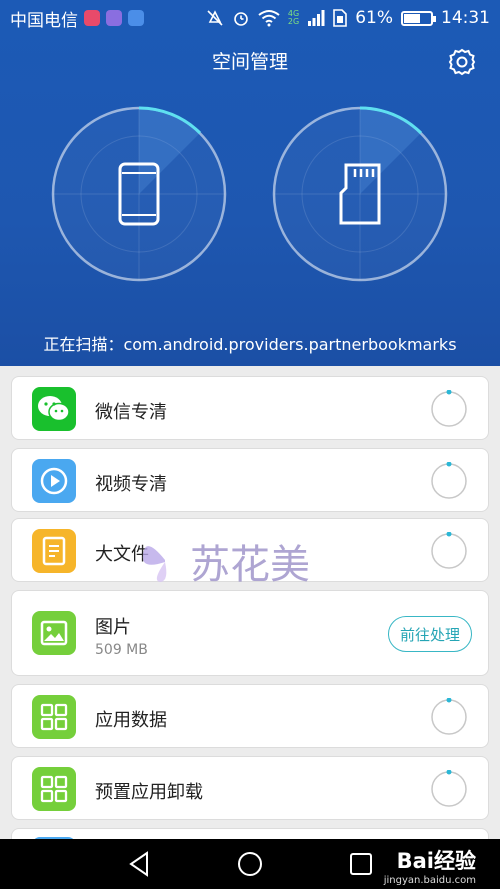  Describe the element at coordinates (465, 18) in the screenshot. I see `clock: 14:31` at that location.